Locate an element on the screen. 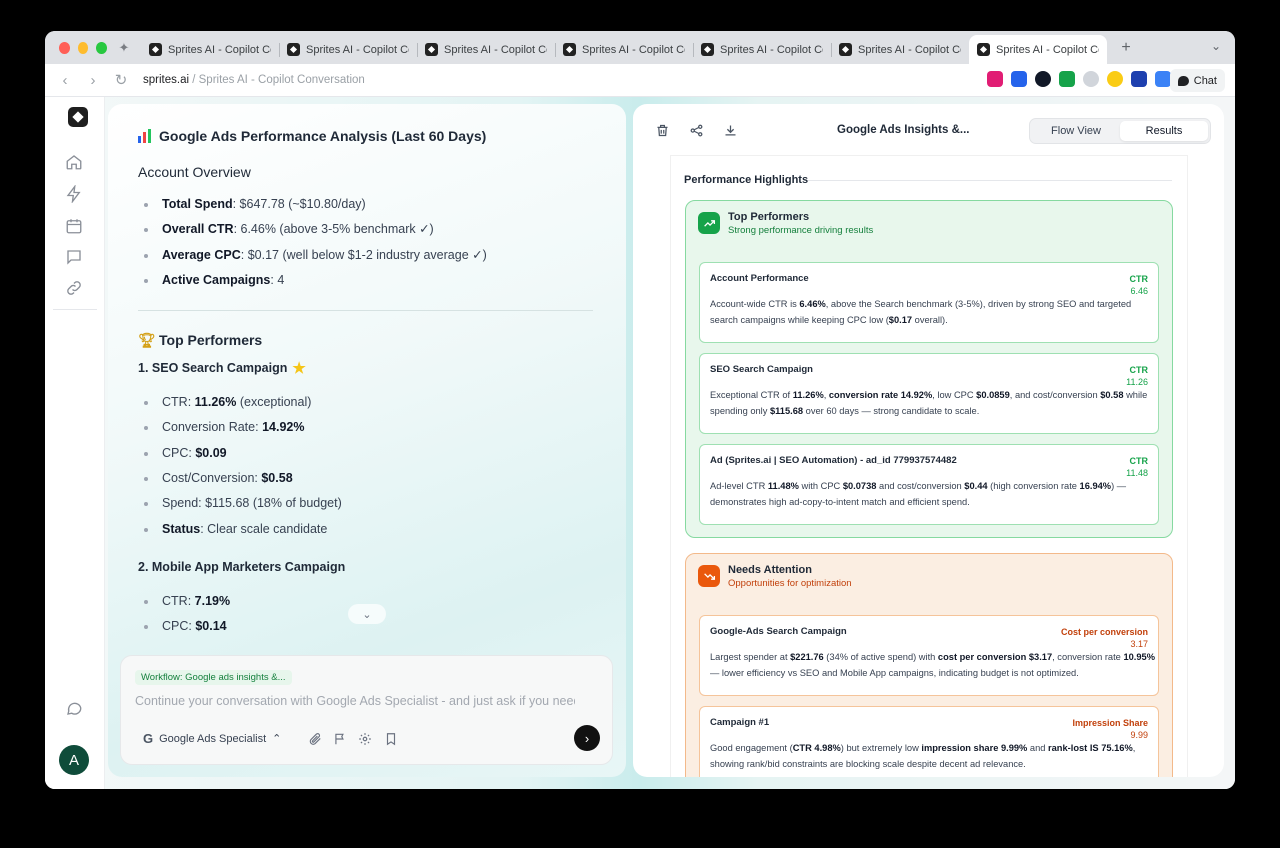 Image resolution: width=1280 pixels, height=848 pixels. tab-search-chevron-icon: ⌄ is located at coordinates (1216, 46).